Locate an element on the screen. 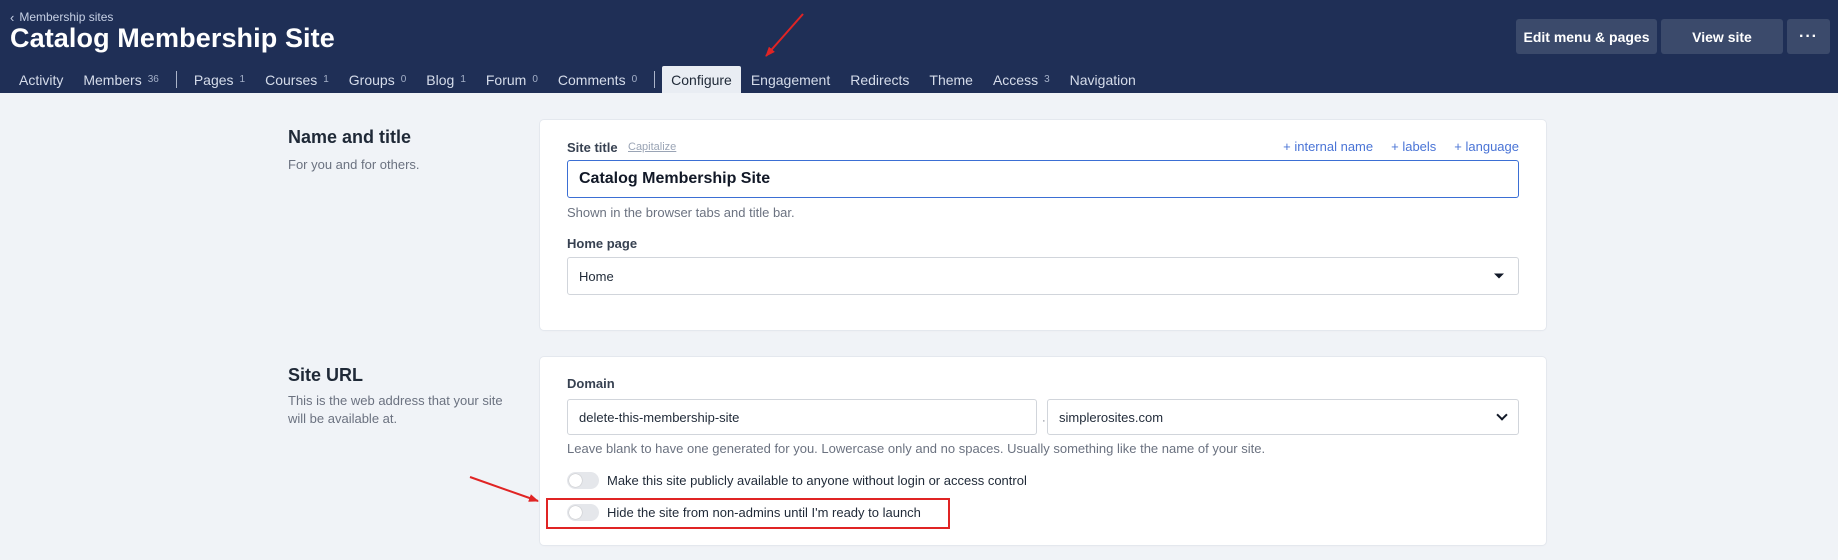 This screenshot has width=1838, height=560. tab-courses: Courses 1 is located at coordinates (297, 79).